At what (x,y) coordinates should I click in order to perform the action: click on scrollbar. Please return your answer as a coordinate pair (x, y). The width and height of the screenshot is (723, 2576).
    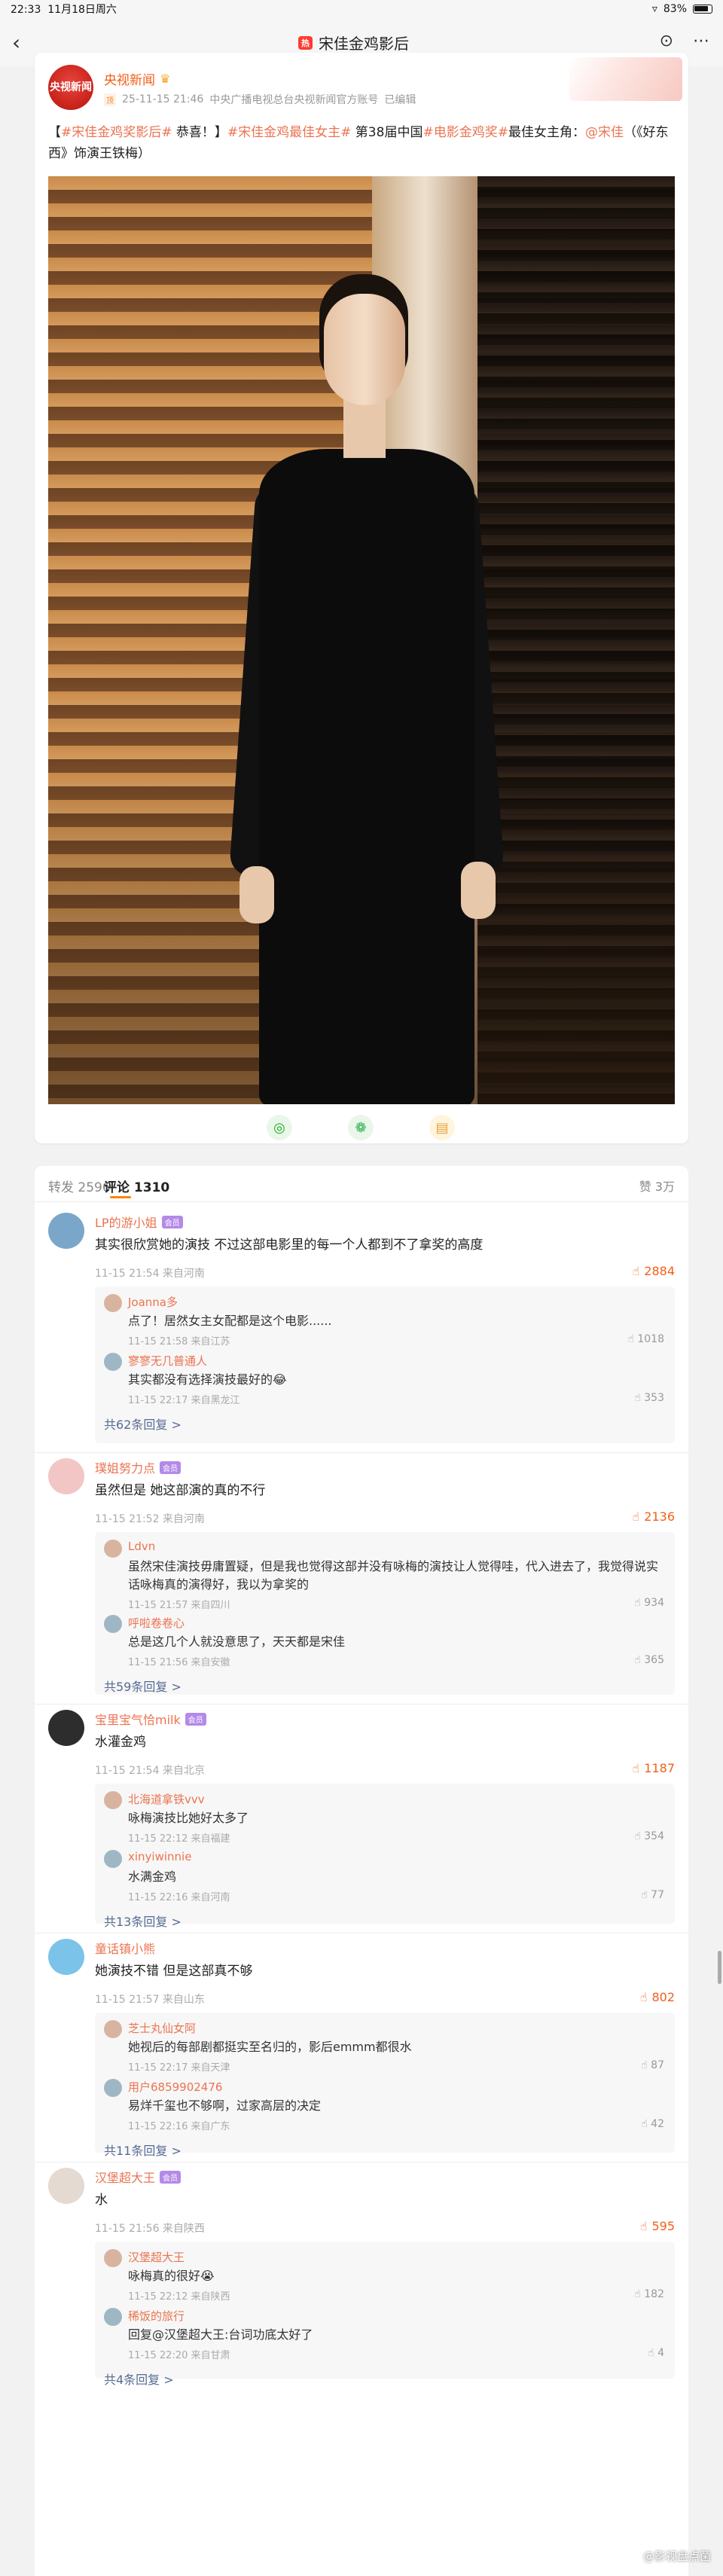
    Looking at the image, I should click on (719, 1968).